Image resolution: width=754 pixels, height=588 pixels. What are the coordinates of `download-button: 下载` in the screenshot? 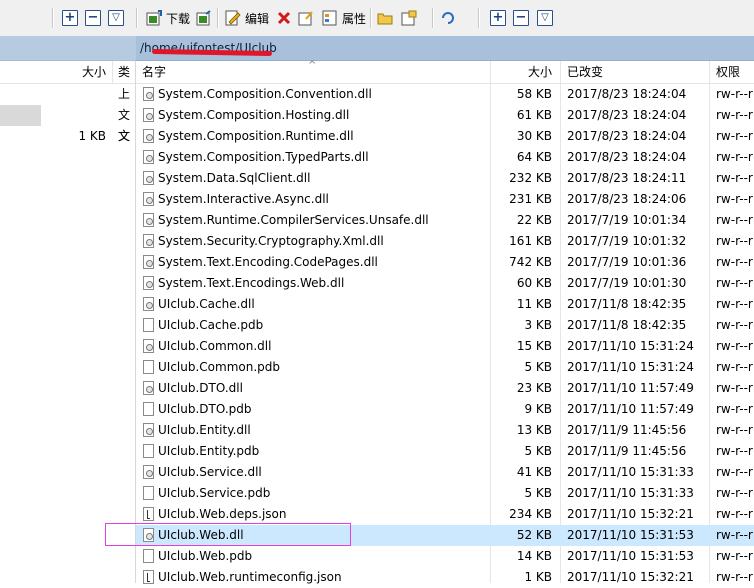 It's located at (178, 19).